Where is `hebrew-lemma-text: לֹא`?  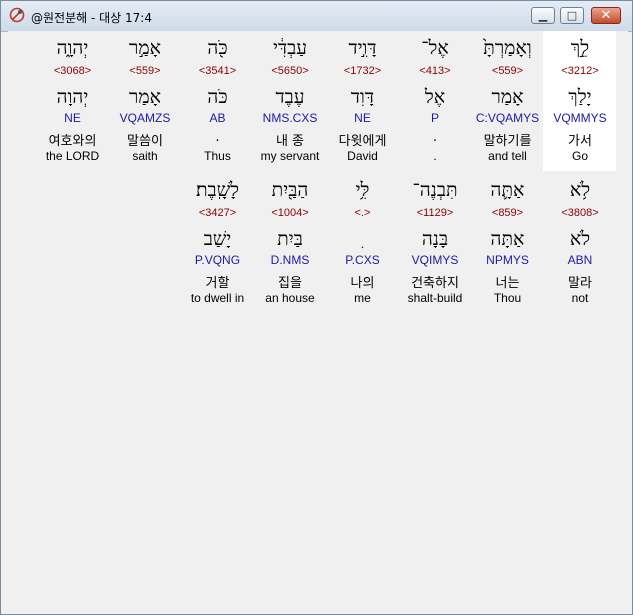 hebrew-lemma-text: לֹא is located at coordinates (580, 239).